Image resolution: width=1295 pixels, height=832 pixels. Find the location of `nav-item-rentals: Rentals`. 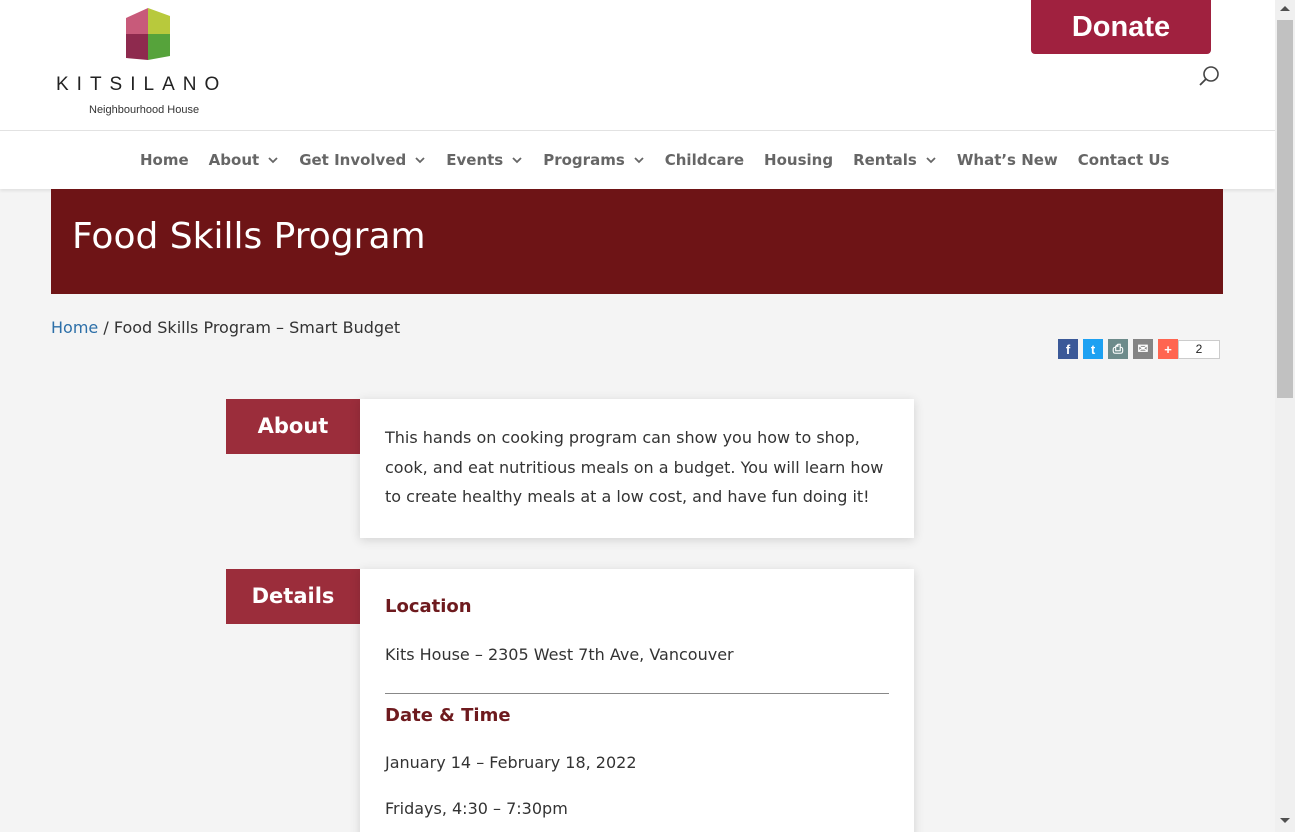

nav-item-rentals: Rentals is located at coordinates (895, 160).